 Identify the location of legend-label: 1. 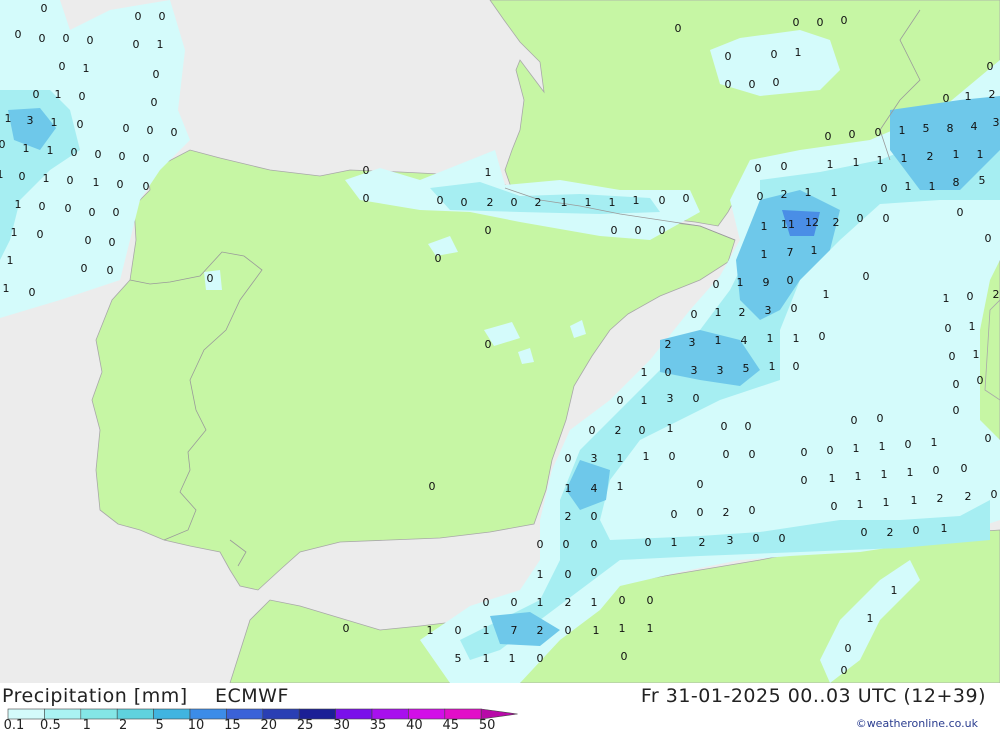
(86, 725).